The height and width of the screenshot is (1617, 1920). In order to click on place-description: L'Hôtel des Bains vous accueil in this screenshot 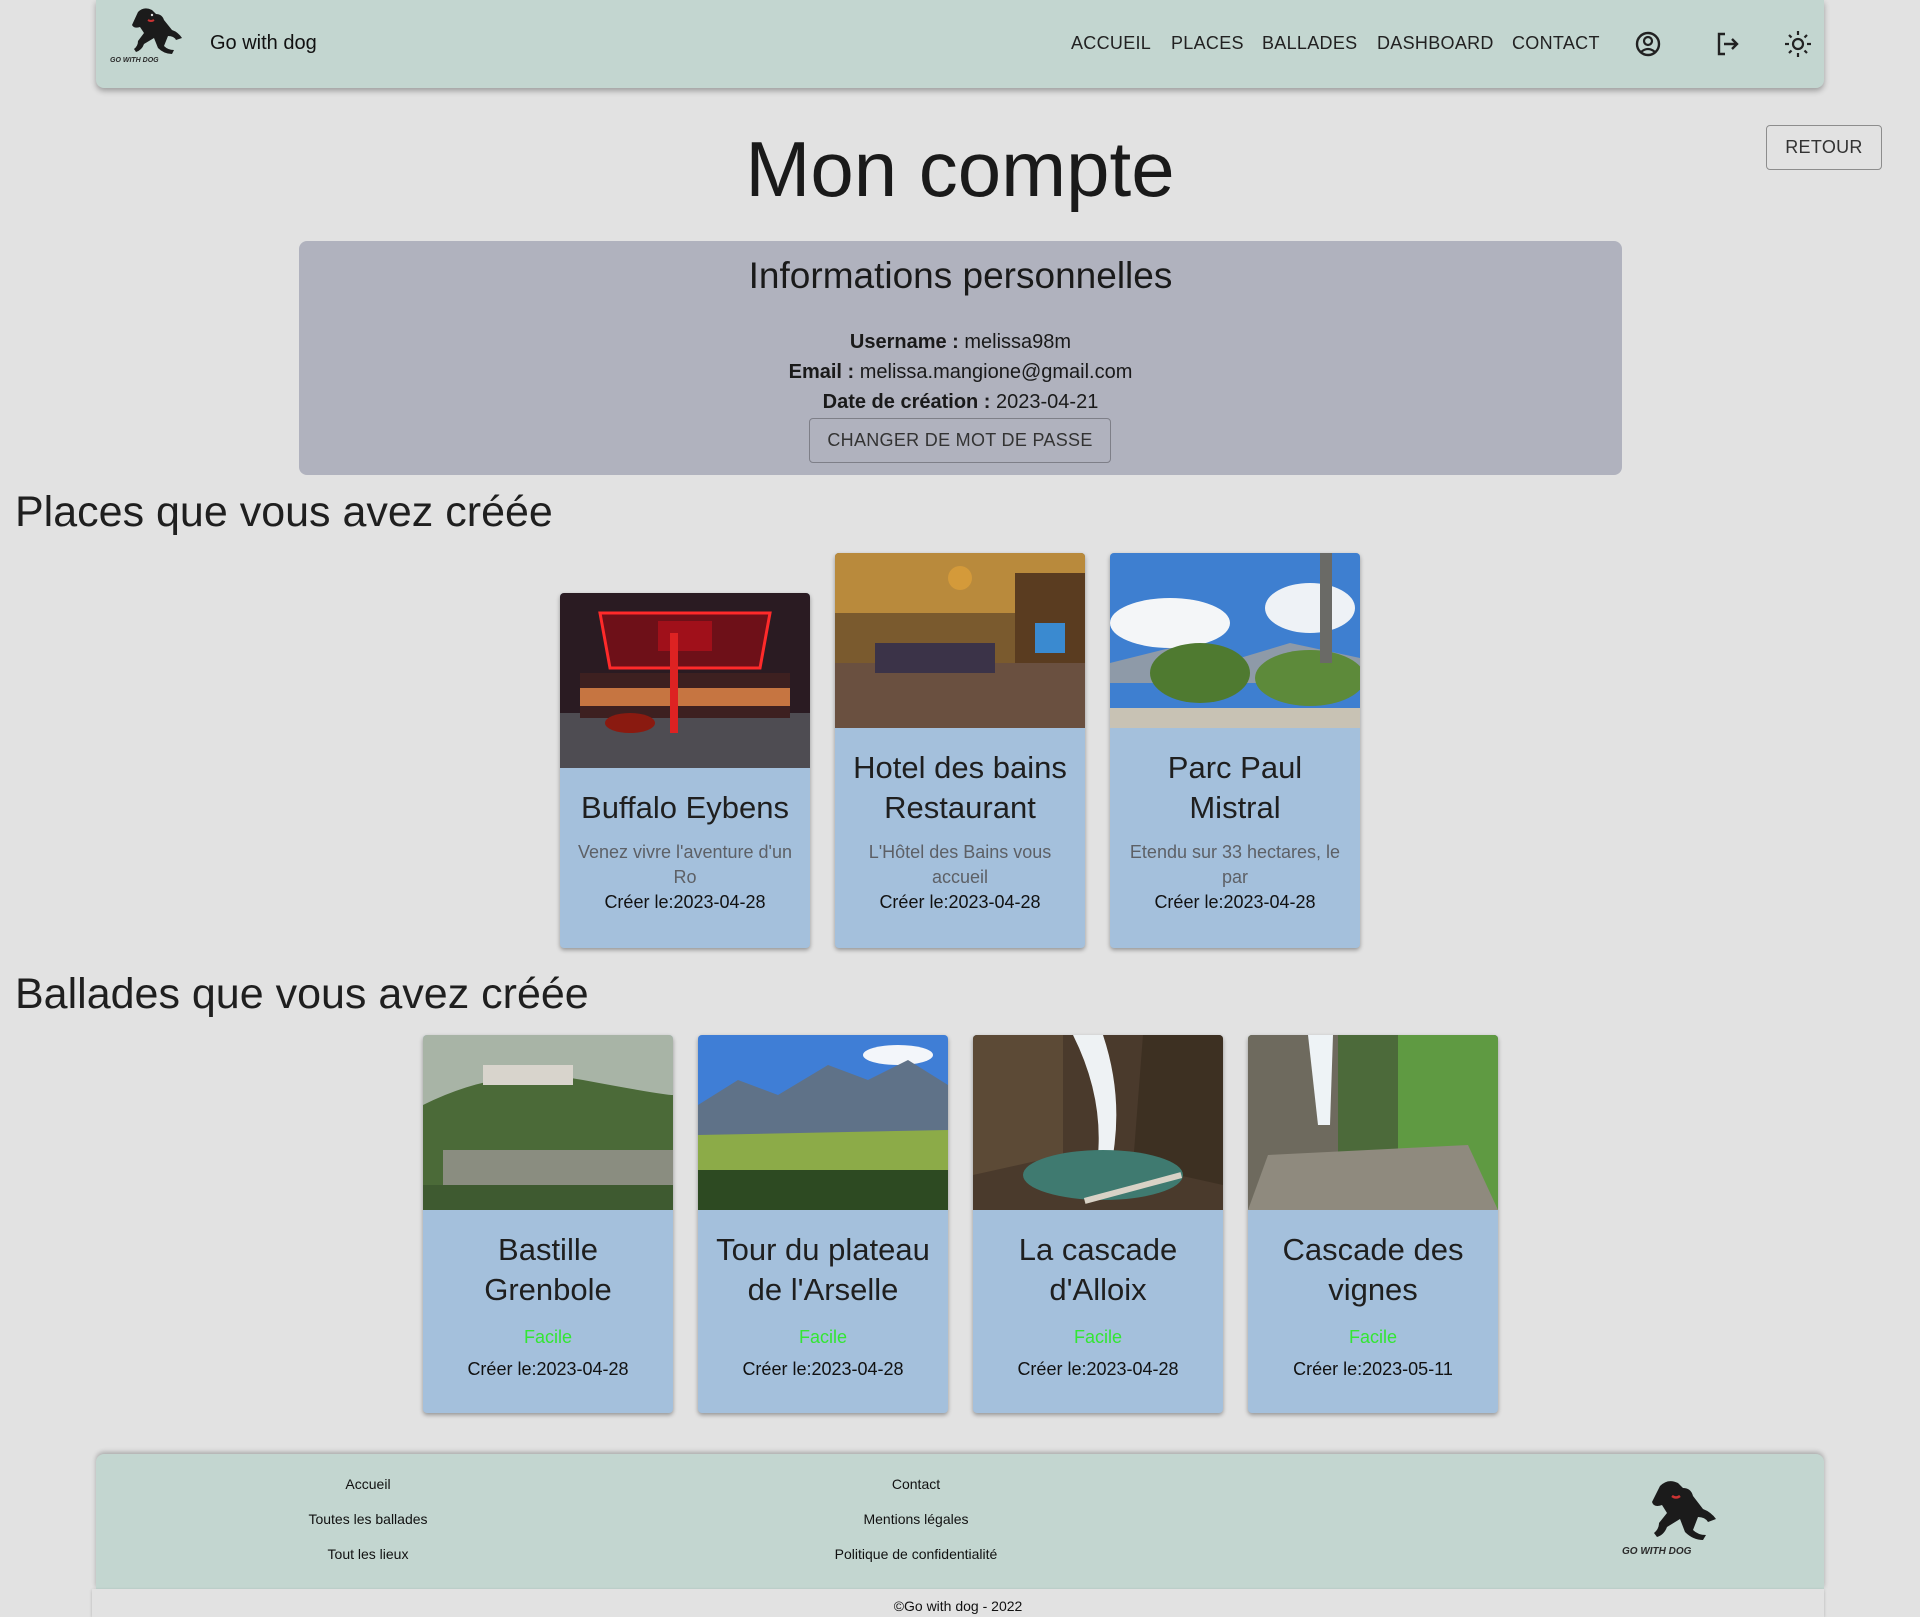, I will do `click(960, 864)`.